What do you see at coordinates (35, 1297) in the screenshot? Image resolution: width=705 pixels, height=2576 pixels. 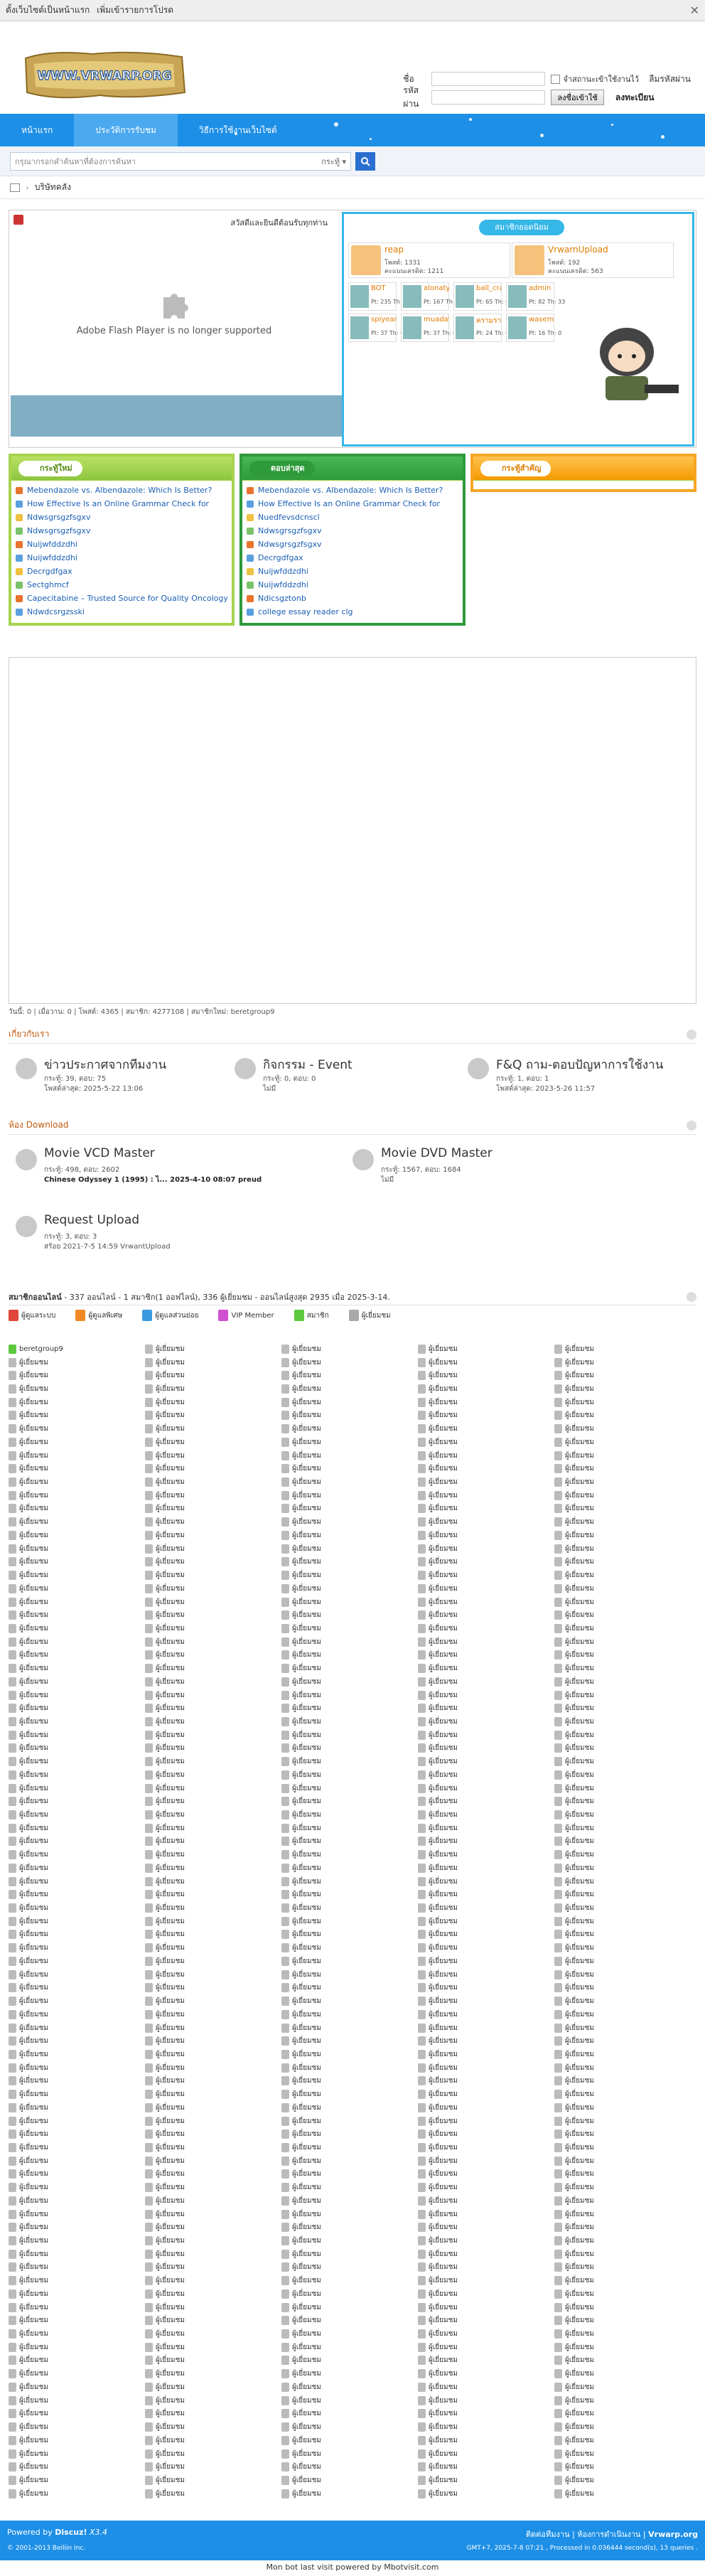 I see `online-title: สมาชิกออนไลน์` at bounding box center [35, 1297].